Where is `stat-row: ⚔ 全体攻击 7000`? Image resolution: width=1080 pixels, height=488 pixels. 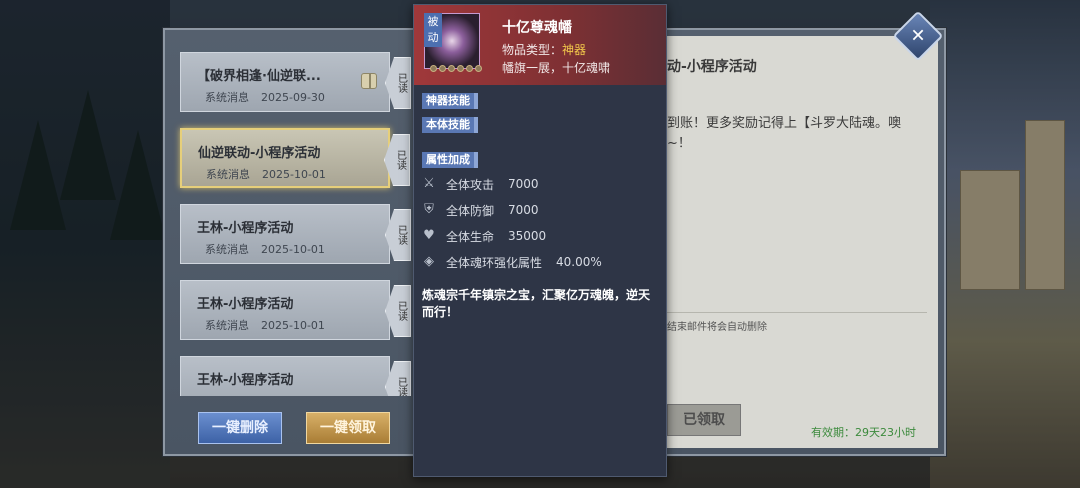
stat-row: ⚔ 全体攻击 7000 is located at coordinates (480, 184).